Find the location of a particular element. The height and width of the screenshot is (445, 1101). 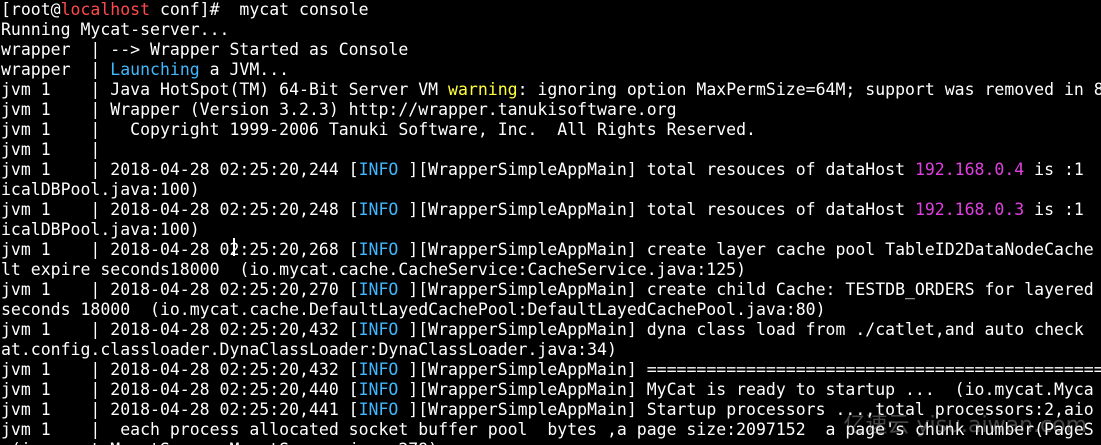

console-text-segment: Launching is located at coordinates (155, 69).